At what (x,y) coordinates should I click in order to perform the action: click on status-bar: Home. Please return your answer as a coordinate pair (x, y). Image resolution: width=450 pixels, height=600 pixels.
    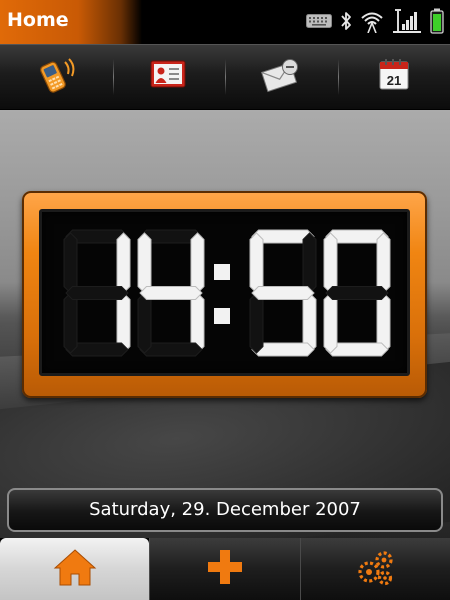
    Looking at the image, I should click on (225, 22).